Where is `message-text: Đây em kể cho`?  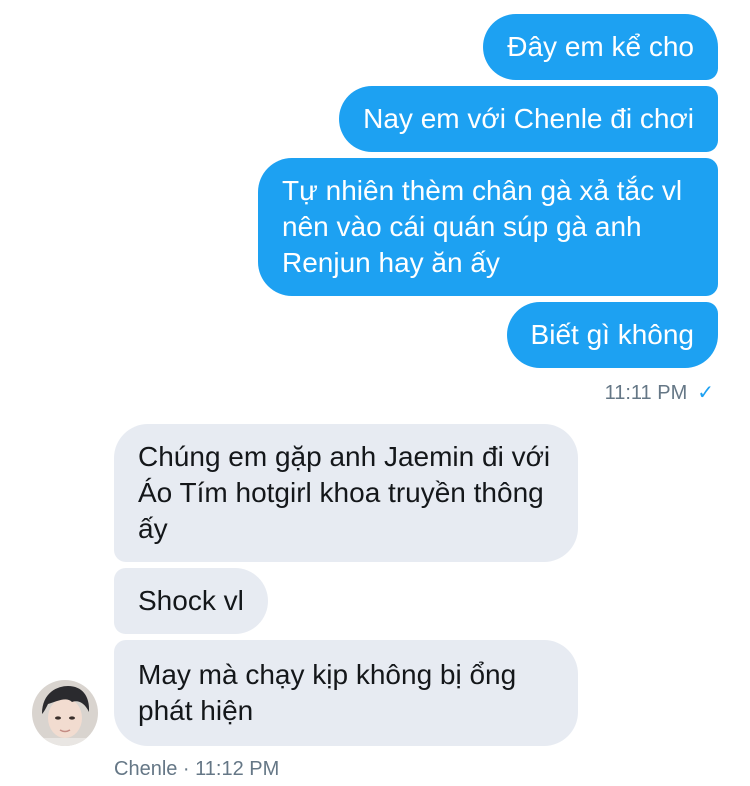 message-text: Đây em kể cho is located at coordinates (600, 46).